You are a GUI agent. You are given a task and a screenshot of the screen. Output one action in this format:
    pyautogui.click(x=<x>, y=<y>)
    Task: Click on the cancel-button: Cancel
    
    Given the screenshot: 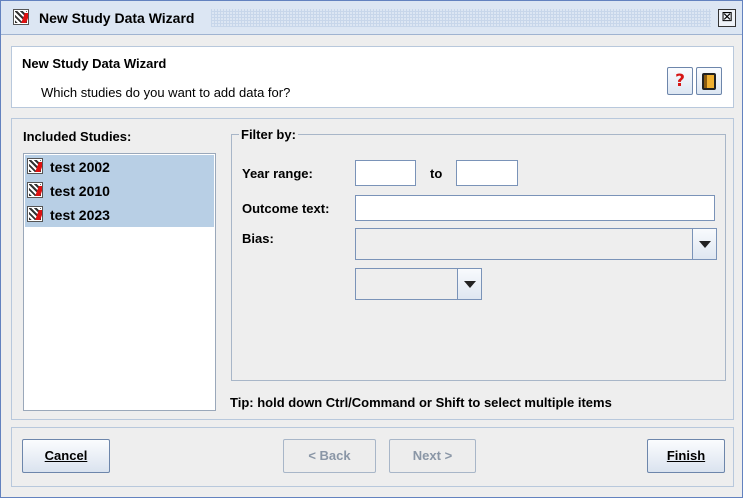 What is the action you would take?
    pyautogui.click(x=66, y=456)
    